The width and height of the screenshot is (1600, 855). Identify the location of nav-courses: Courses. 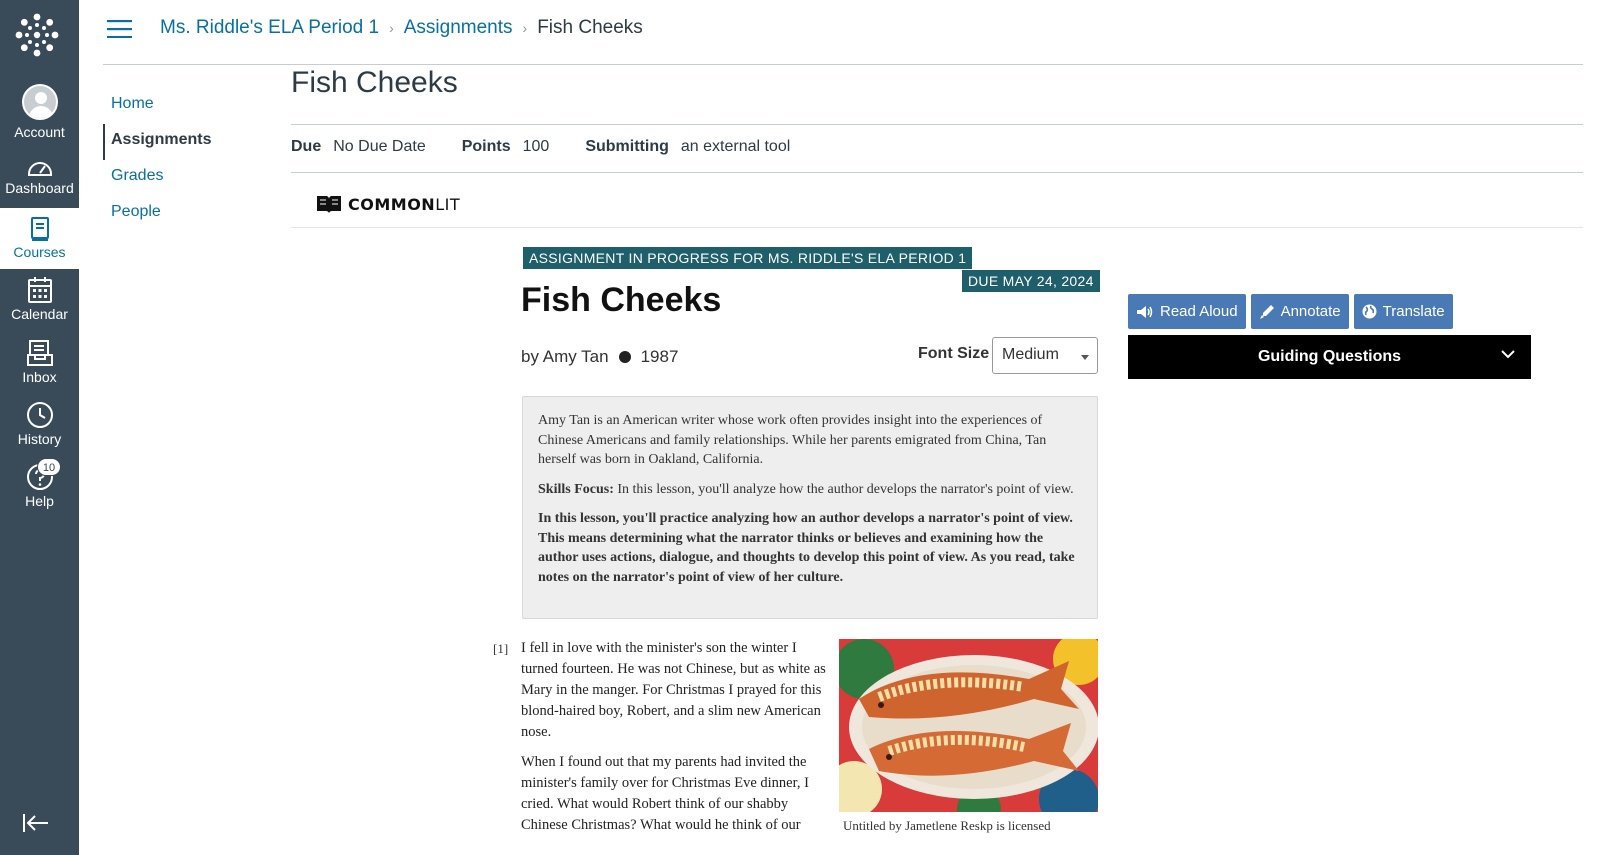
(39, 238).